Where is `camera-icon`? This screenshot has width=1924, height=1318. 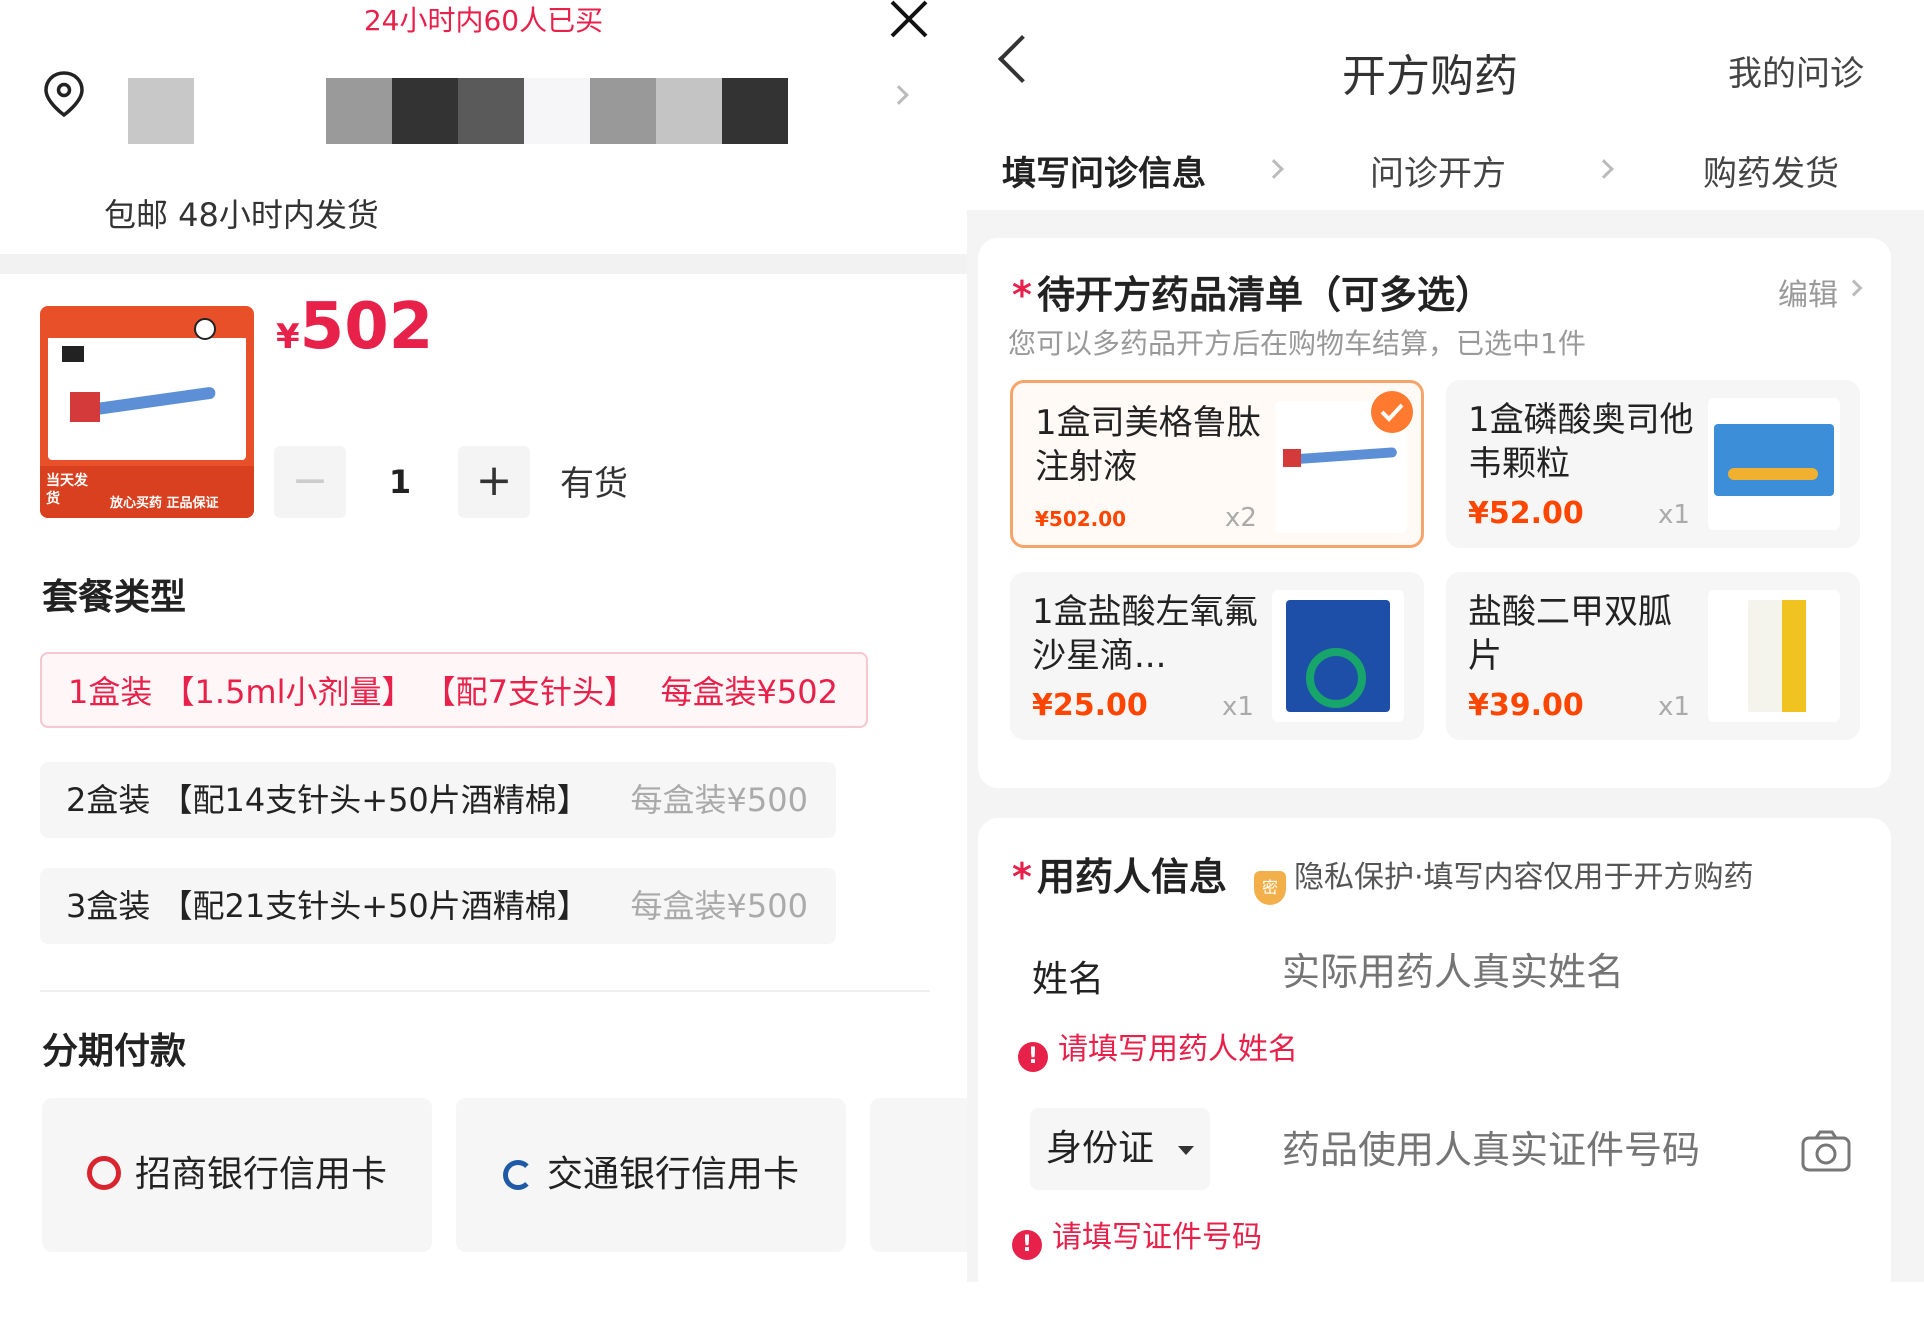
camera-icon is located at coordinates (1826, 1151).